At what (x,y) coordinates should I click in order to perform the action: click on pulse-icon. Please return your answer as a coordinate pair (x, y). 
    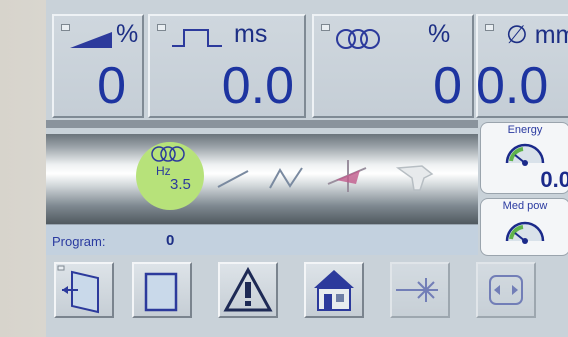
    Looking at the image, I should click on (197, 38).